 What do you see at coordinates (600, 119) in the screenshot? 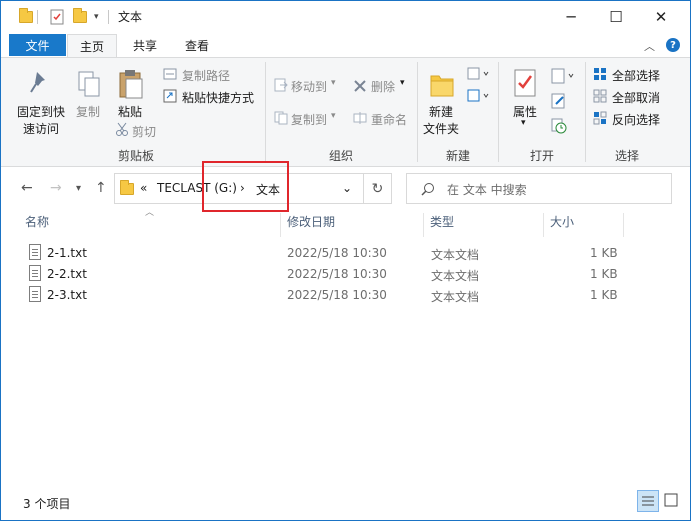
I see `invert-selection-icon` at bounding box center [600, 119].